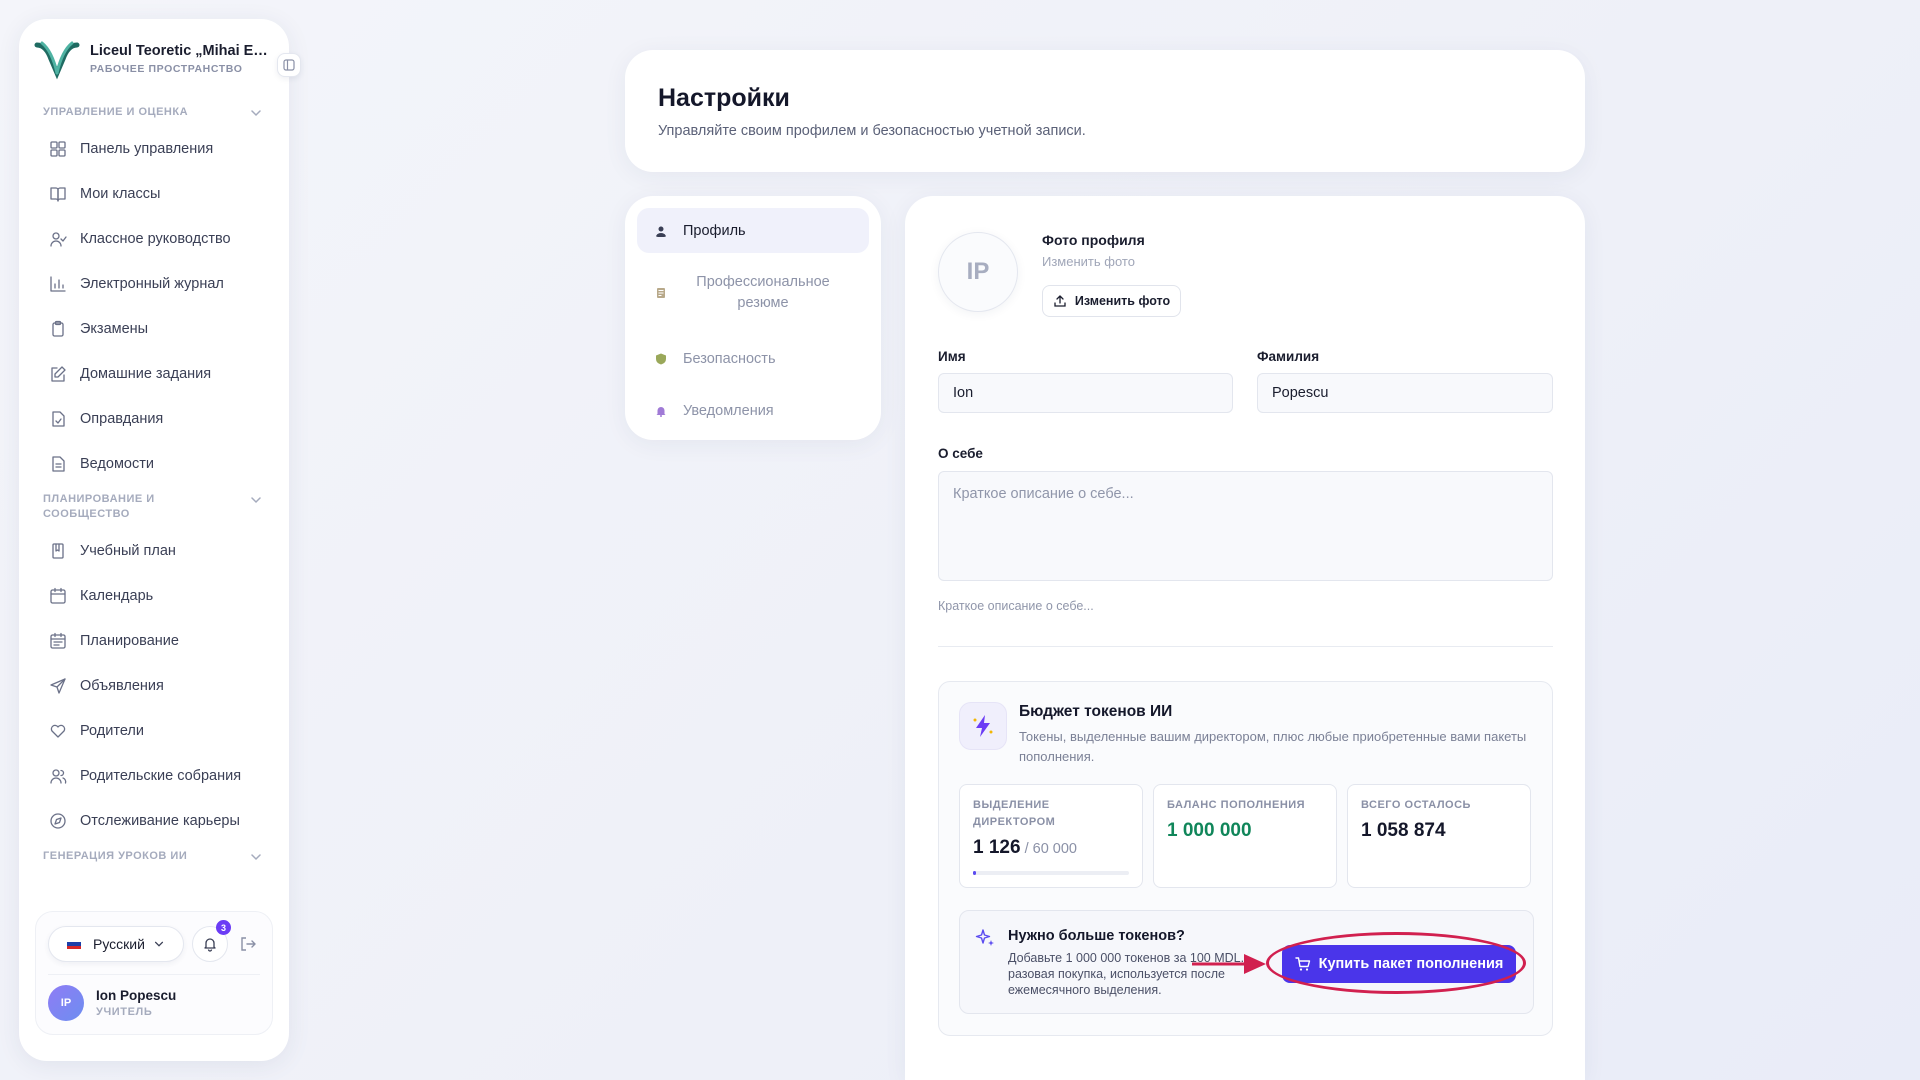 Image resolution: width=1920 pixels, height=1080 pixels. I want to click on tab-label: Безопасность, so click(729, 359).